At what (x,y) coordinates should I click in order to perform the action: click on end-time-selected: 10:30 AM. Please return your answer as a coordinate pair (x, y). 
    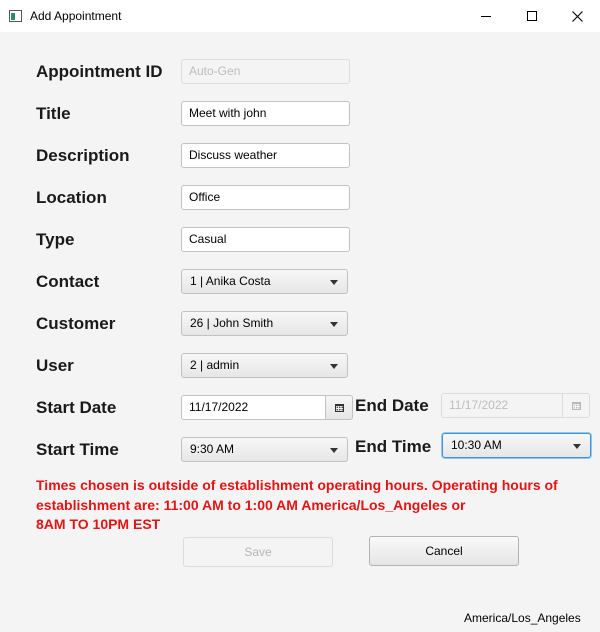
    Looking at the image, I should click on (476, 445).